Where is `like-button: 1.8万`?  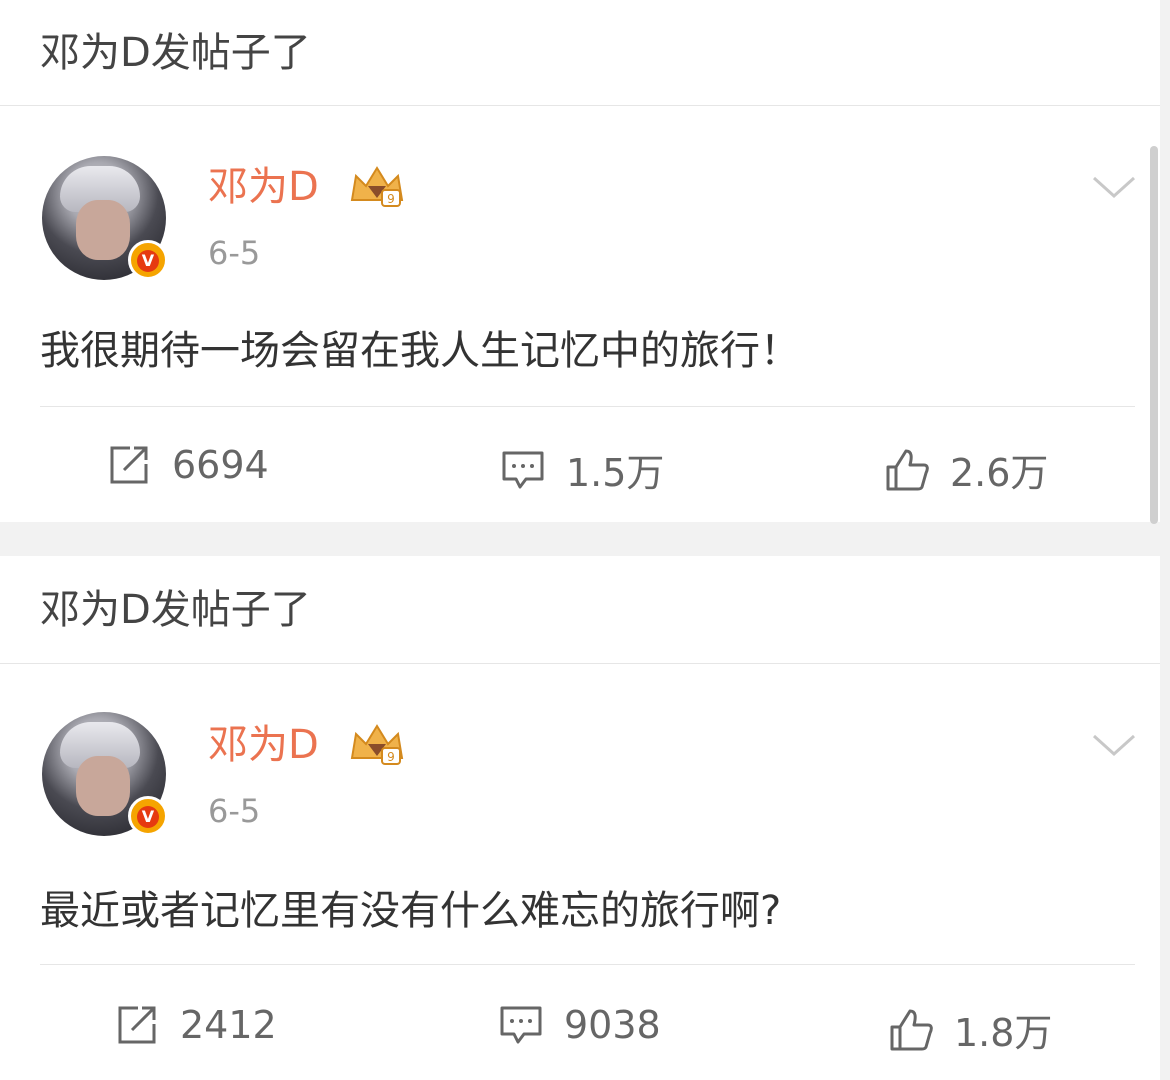
like-button: 1.8万 is located at coordinates (970, 1029).